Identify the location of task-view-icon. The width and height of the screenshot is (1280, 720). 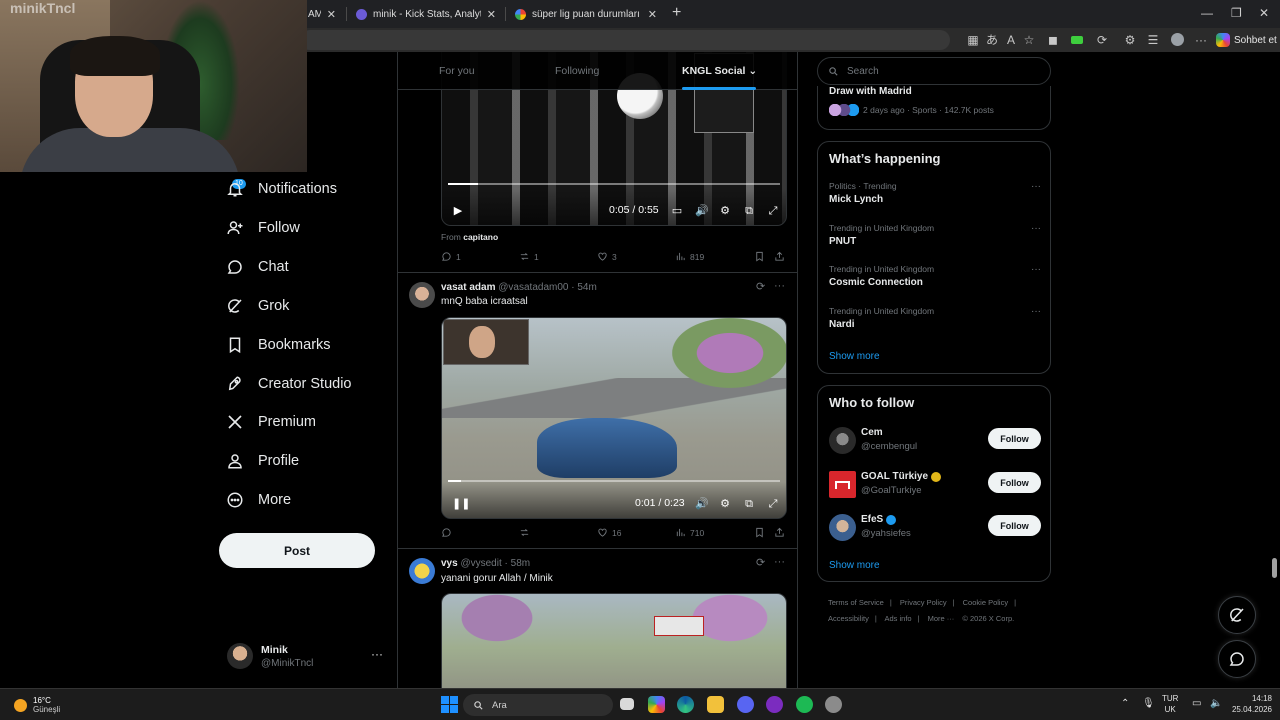
(627, 704).